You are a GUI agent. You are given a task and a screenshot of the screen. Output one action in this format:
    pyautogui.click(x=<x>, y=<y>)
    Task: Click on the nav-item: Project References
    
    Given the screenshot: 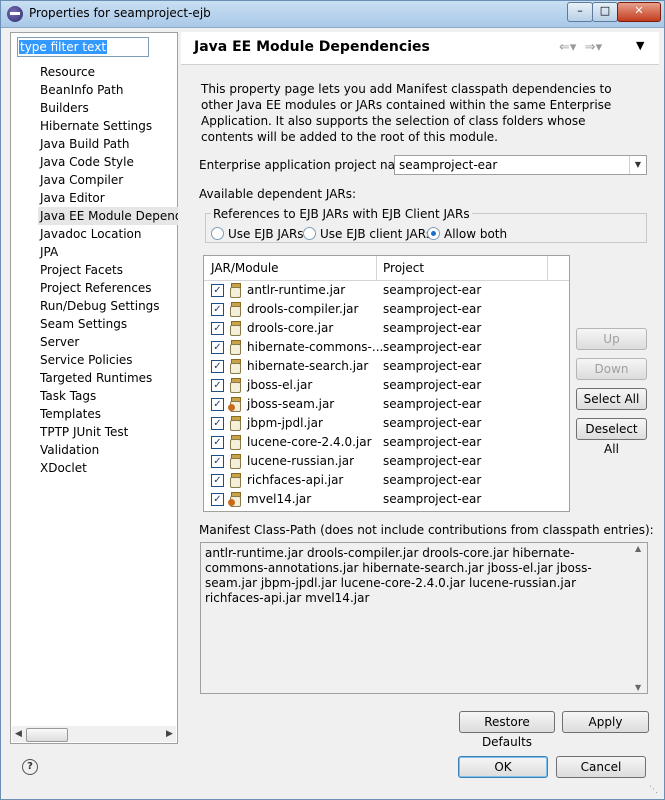 What is the action you would take?
    pyautogui.click(x=96, y=288)
    